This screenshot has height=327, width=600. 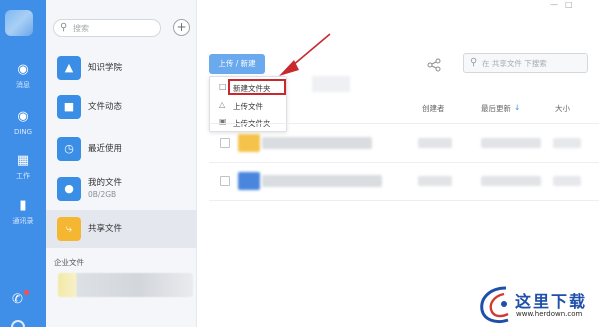 I want to click on file-thumbnail, so click(x=249, y=181).